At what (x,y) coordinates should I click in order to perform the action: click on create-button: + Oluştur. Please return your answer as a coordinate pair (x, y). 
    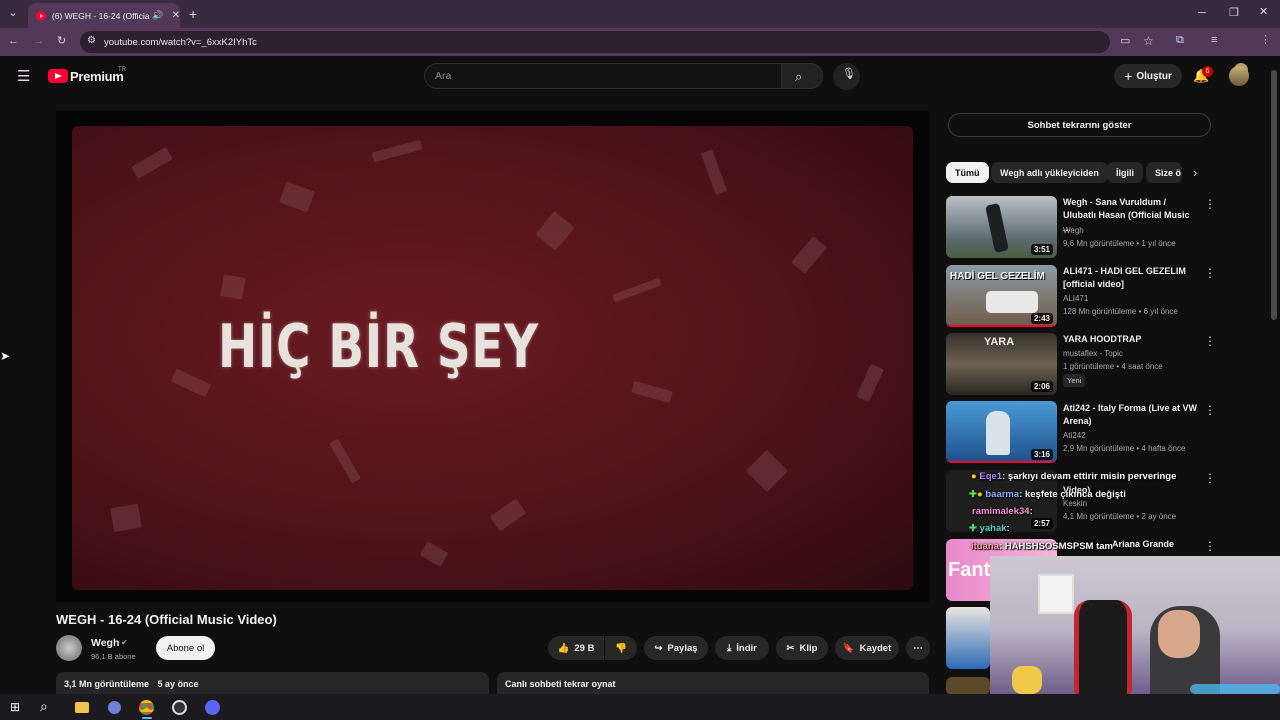
    Looking at the image, I should click on (1148, 76).